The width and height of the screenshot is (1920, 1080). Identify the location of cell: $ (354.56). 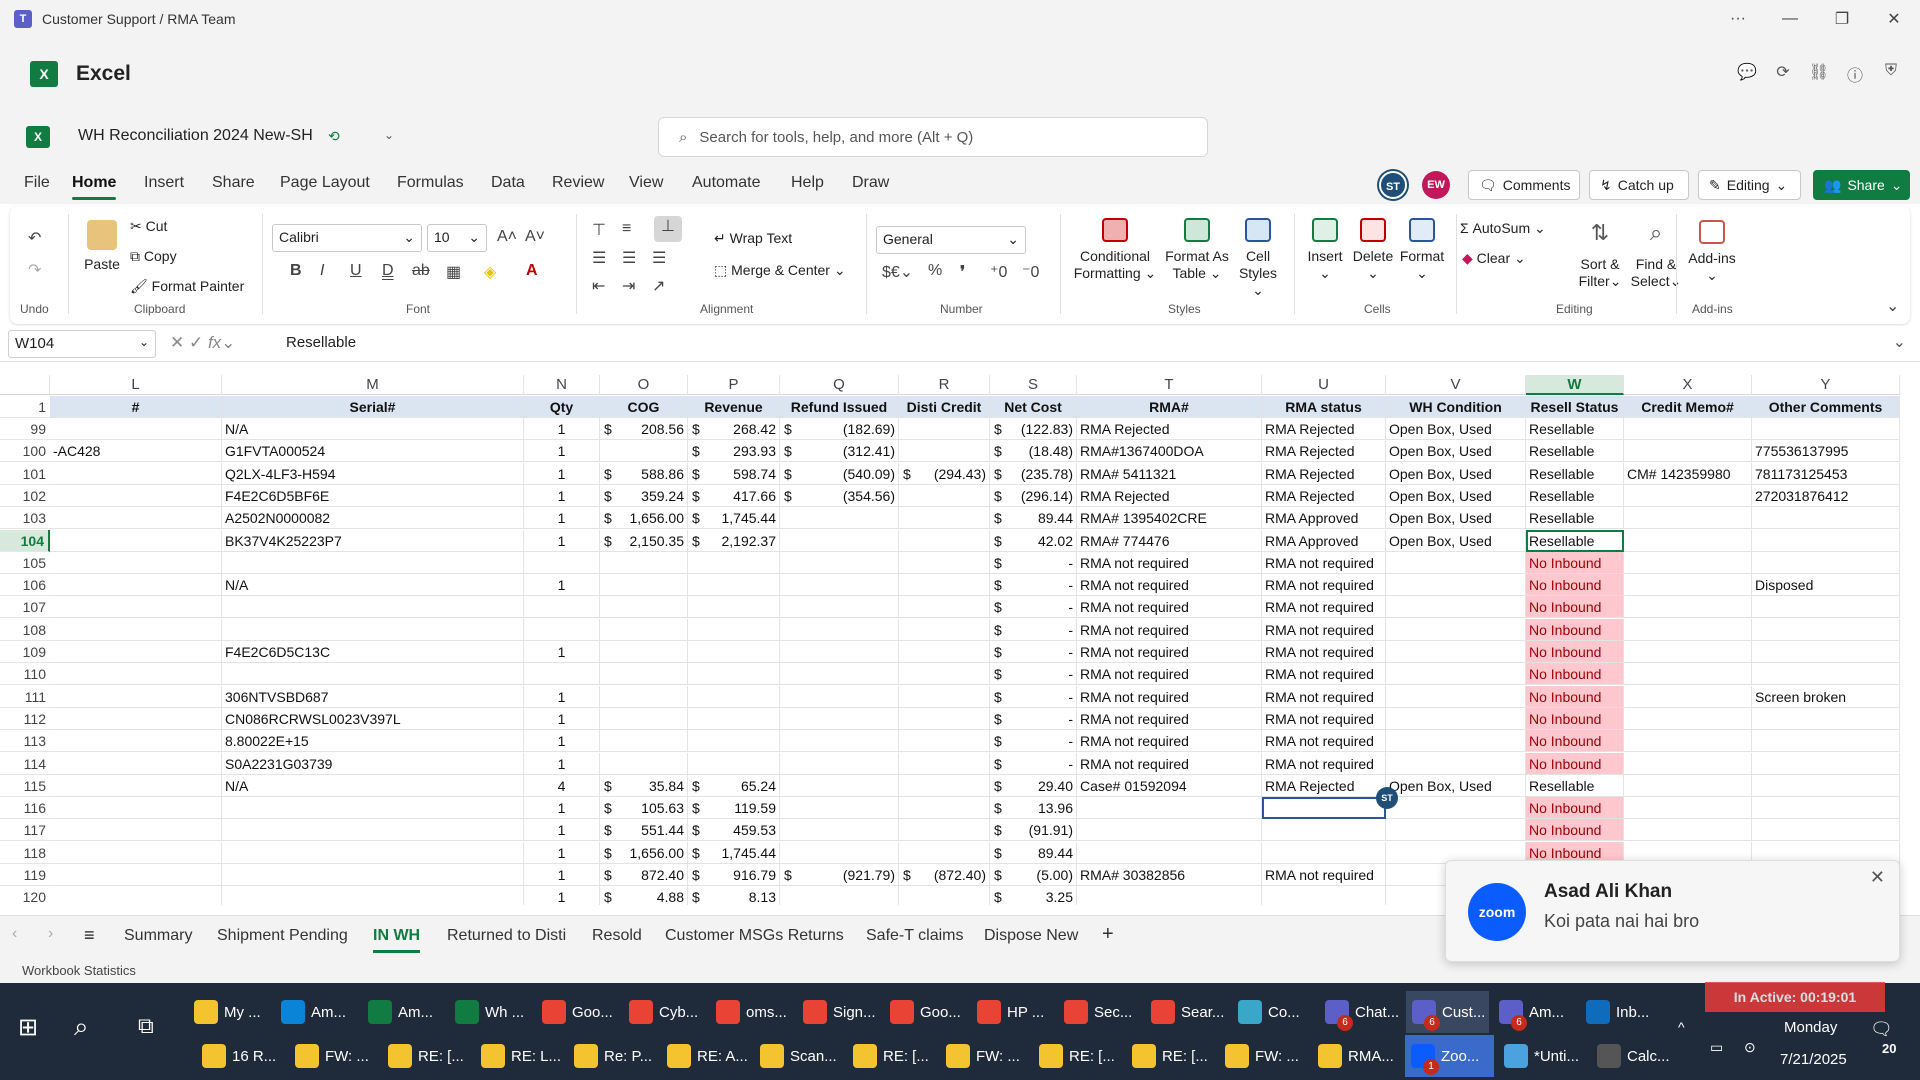
(839, 495).